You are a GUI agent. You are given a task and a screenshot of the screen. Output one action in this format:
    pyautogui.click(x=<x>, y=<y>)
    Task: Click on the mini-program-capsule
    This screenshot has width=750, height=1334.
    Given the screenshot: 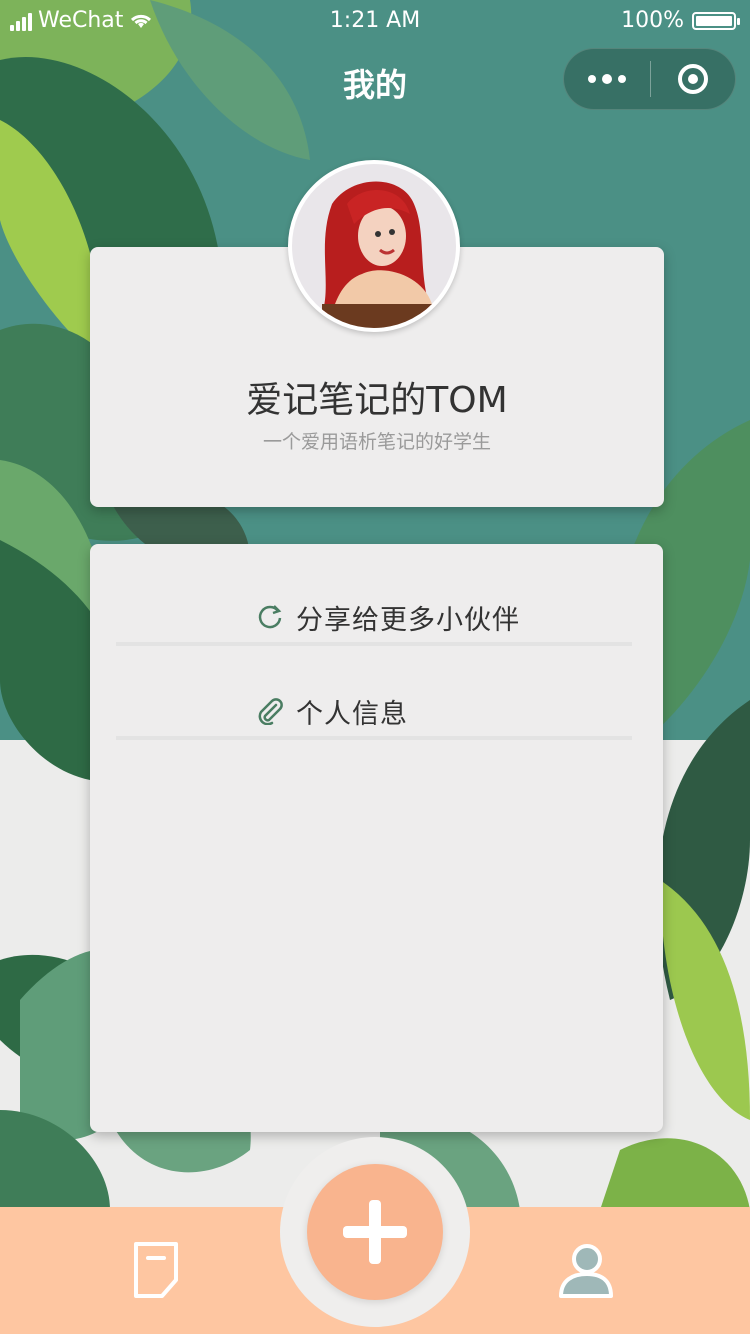 What is the action you would take?
    pyautogui.click(x=649, y=79)
    